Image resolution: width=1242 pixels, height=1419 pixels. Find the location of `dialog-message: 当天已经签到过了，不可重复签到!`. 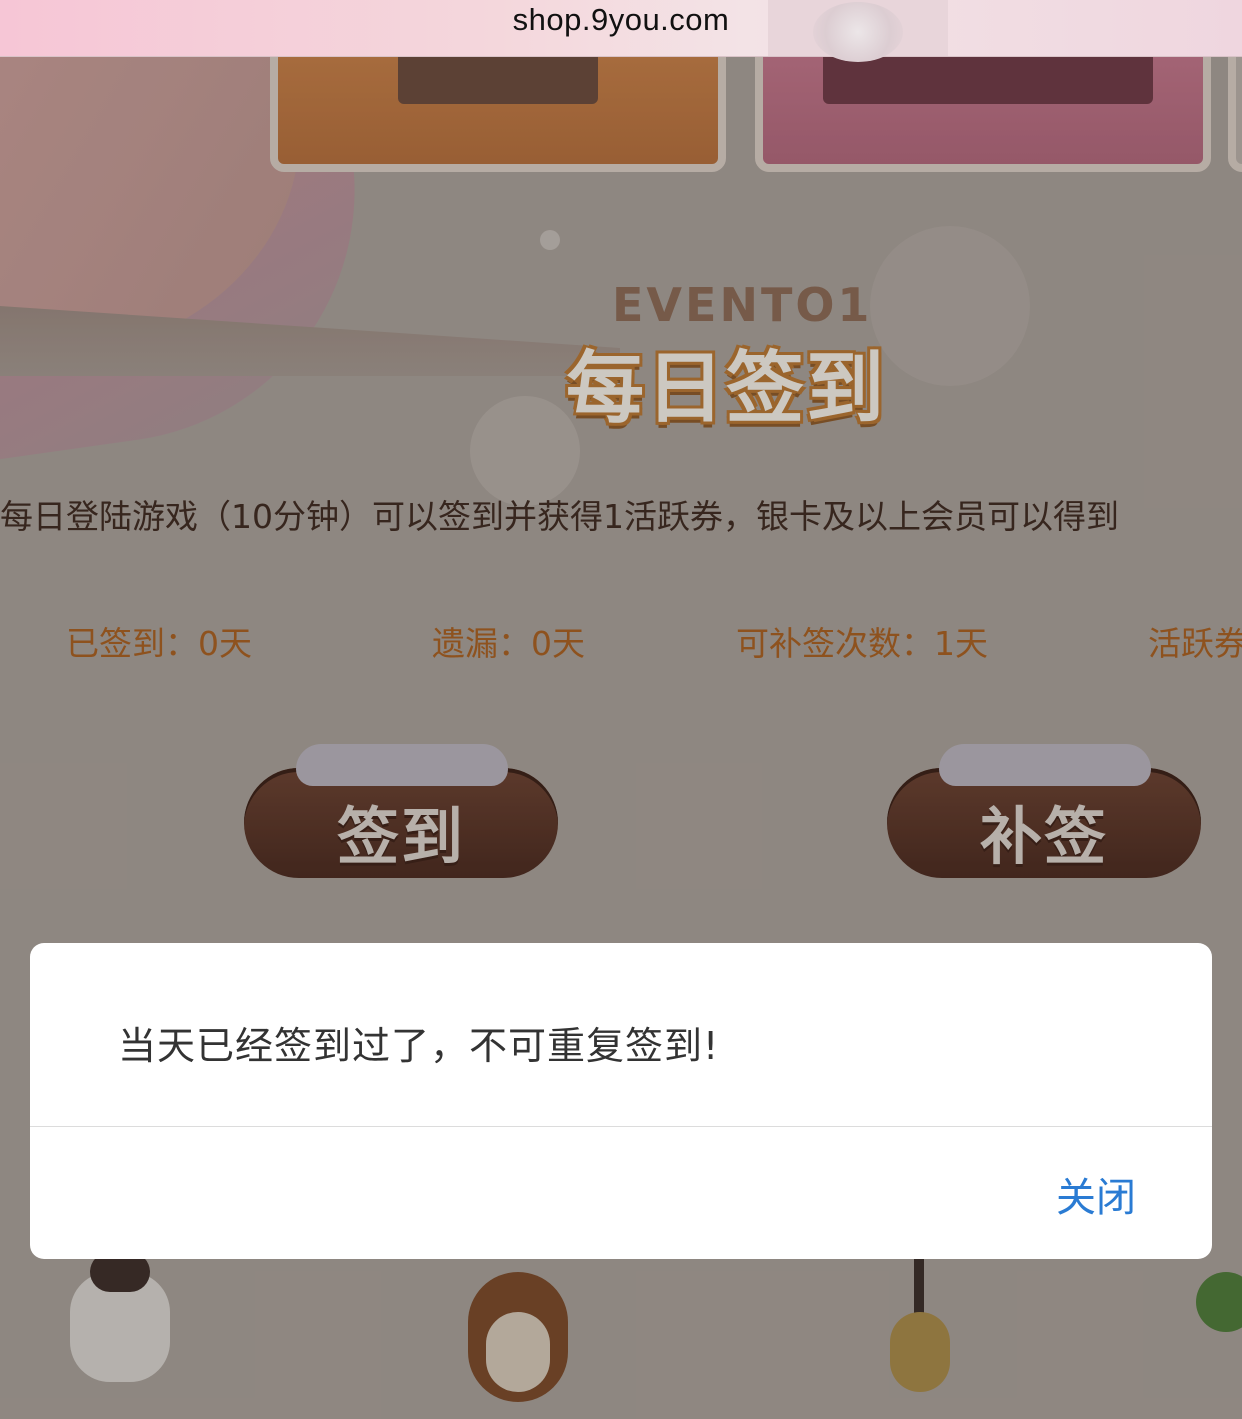

dialog-message: 当天已经签到过了，不可重复签到! is located at coordinates (419, 1046).